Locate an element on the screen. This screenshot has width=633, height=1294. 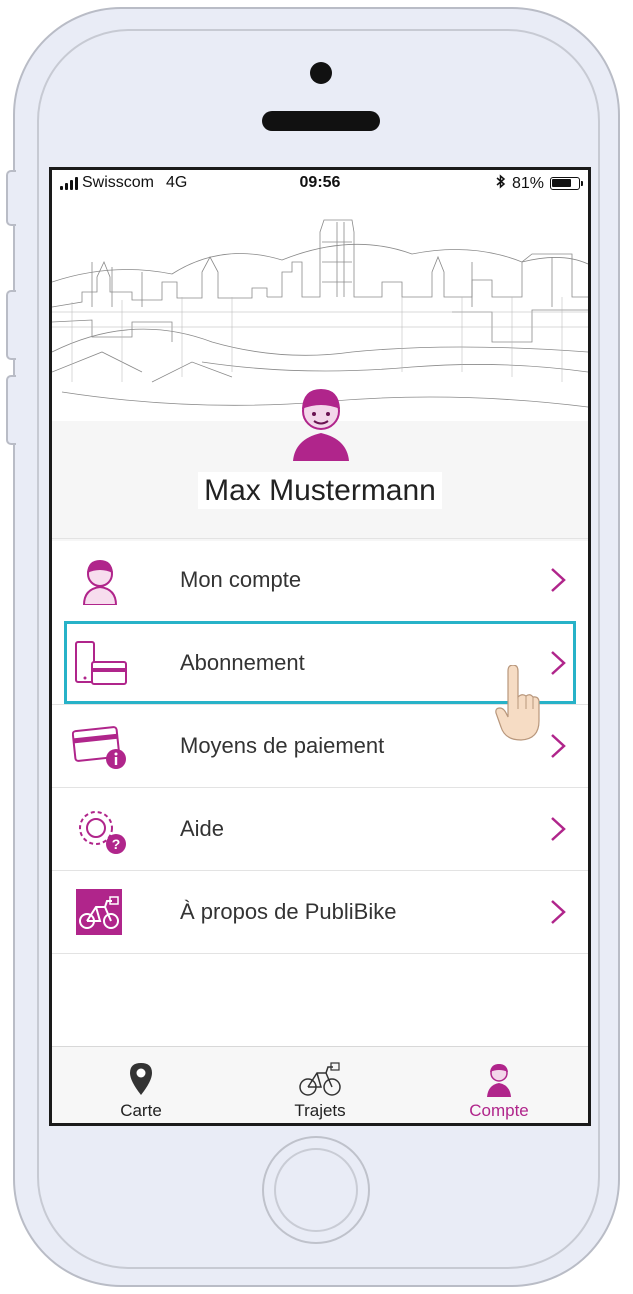
tab-bar: Carte Trajets Compte is located at coordinates (320, 1084).